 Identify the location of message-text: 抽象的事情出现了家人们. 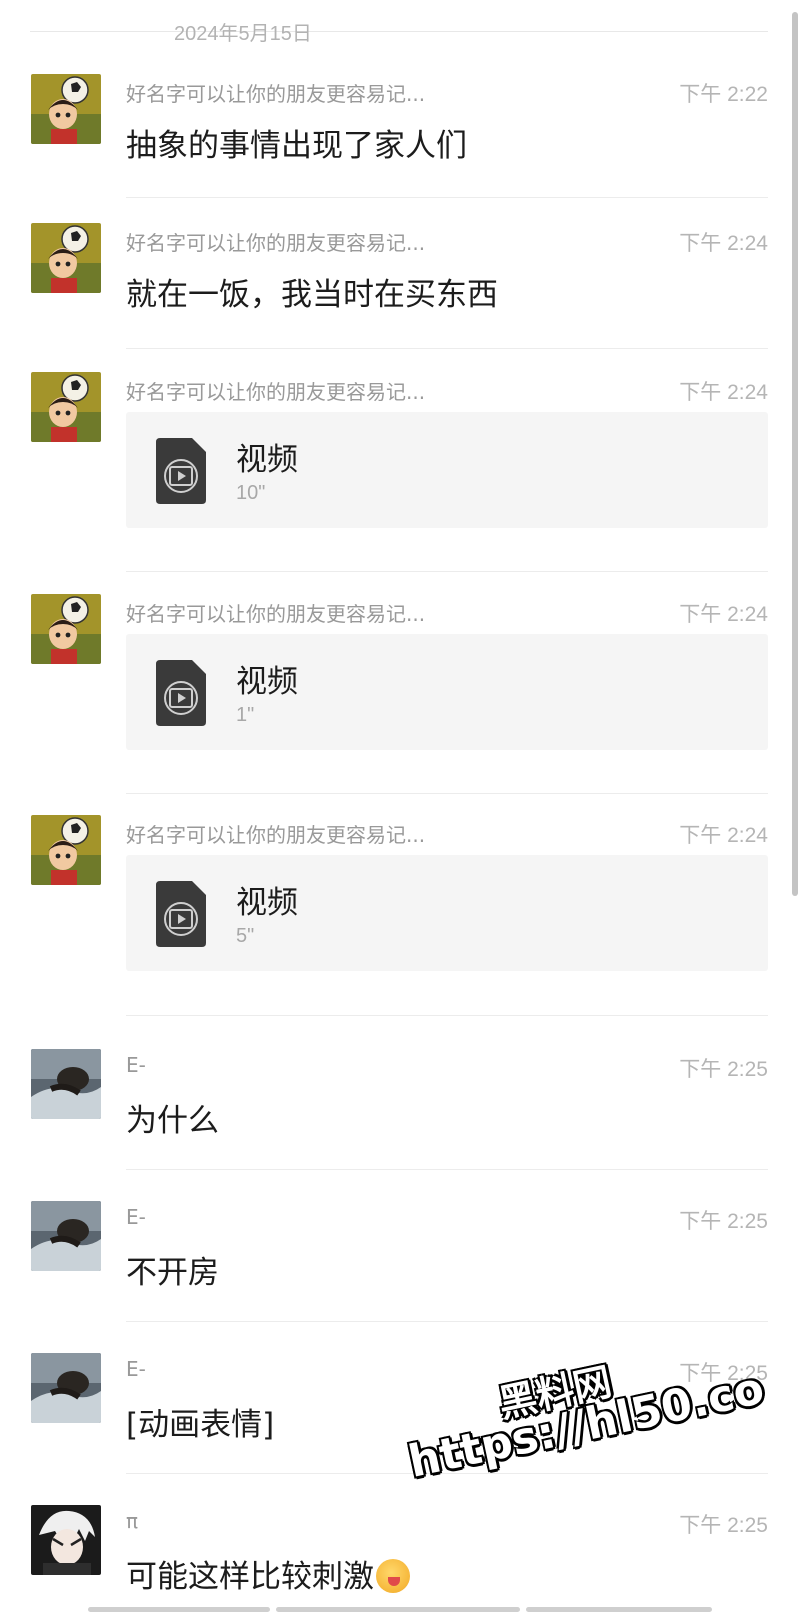
(296, 146).